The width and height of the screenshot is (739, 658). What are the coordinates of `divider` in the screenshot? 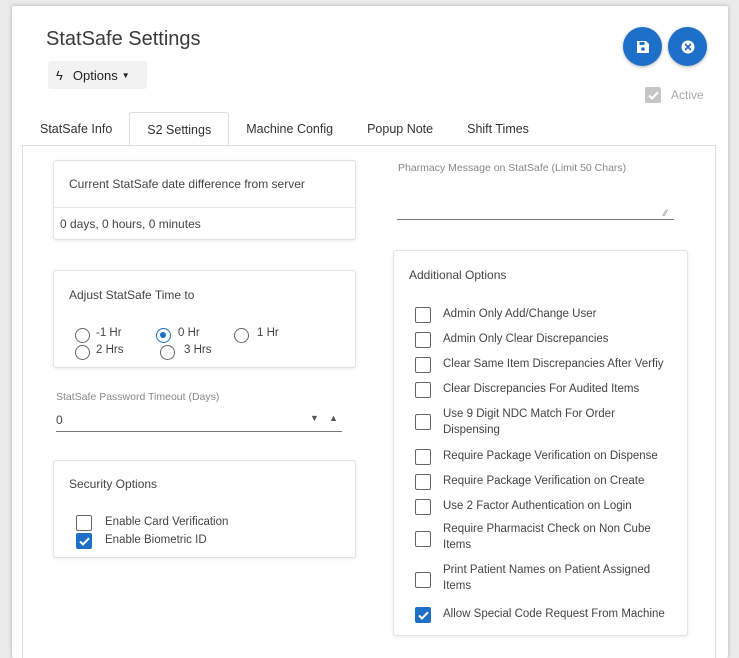 It's located at (204, 207).